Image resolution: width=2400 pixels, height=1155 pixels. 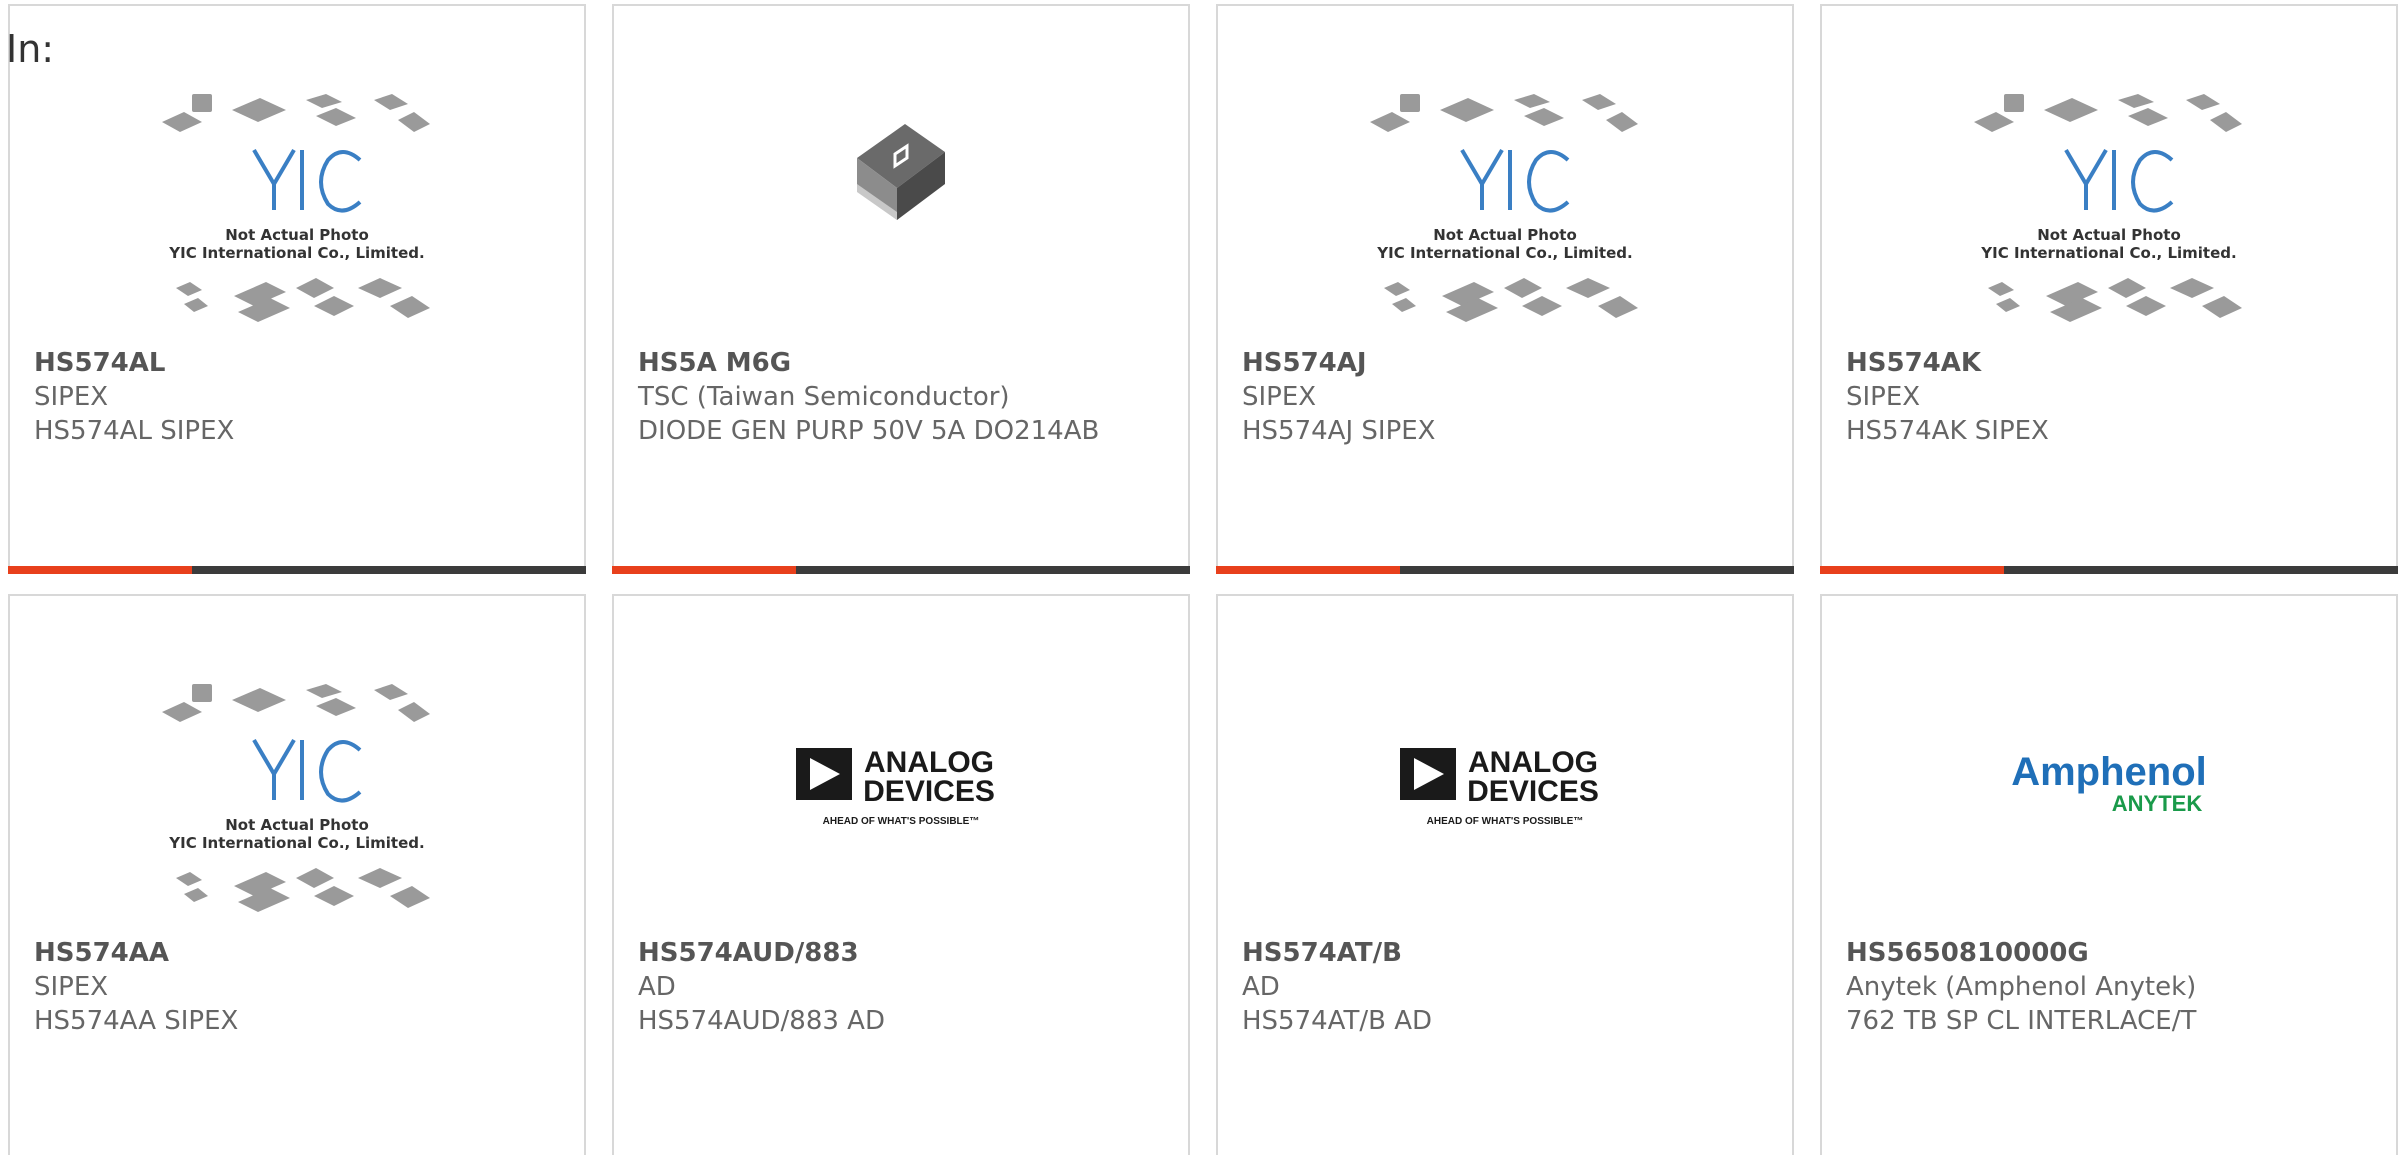 I want to click on product-info: HS574AT/B AD HS574AT/B AD, so click(x=1502, y=987).